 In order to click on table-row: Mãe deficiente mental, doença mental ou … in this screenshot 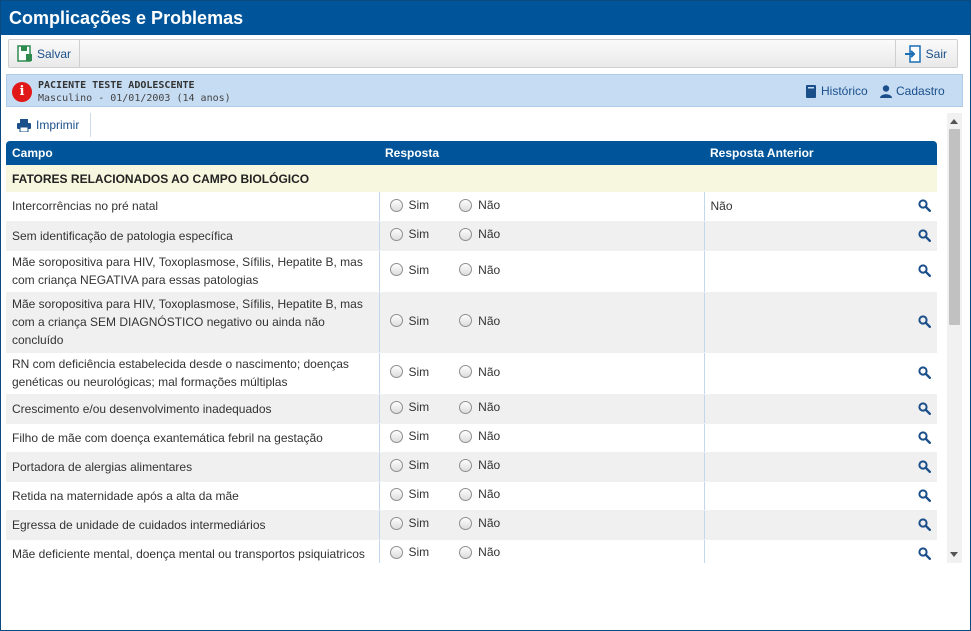, I will do `click(471, 551)`.